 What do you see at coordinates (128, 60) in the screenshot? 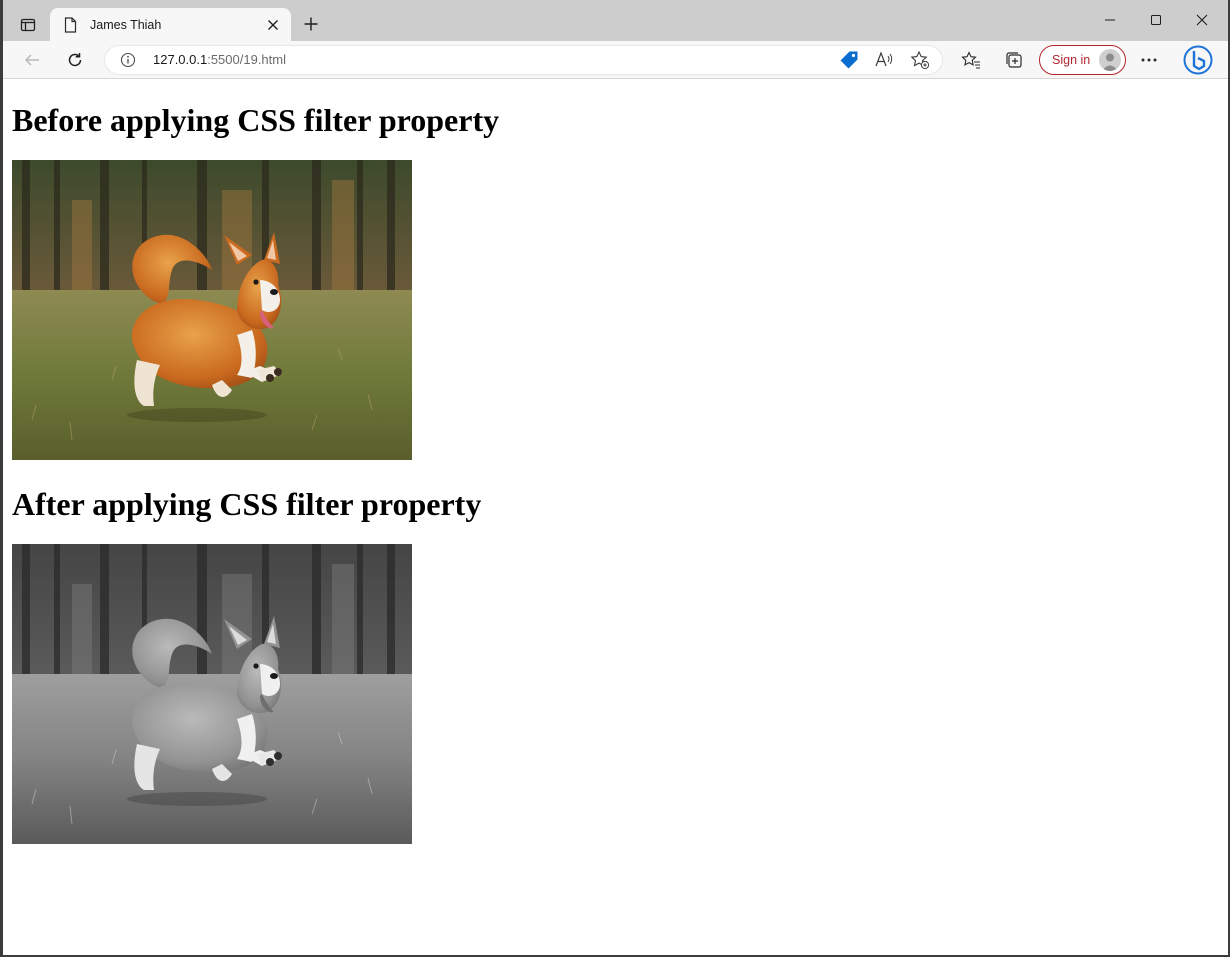
I see `info-icon` at bounding box center [128, 60].